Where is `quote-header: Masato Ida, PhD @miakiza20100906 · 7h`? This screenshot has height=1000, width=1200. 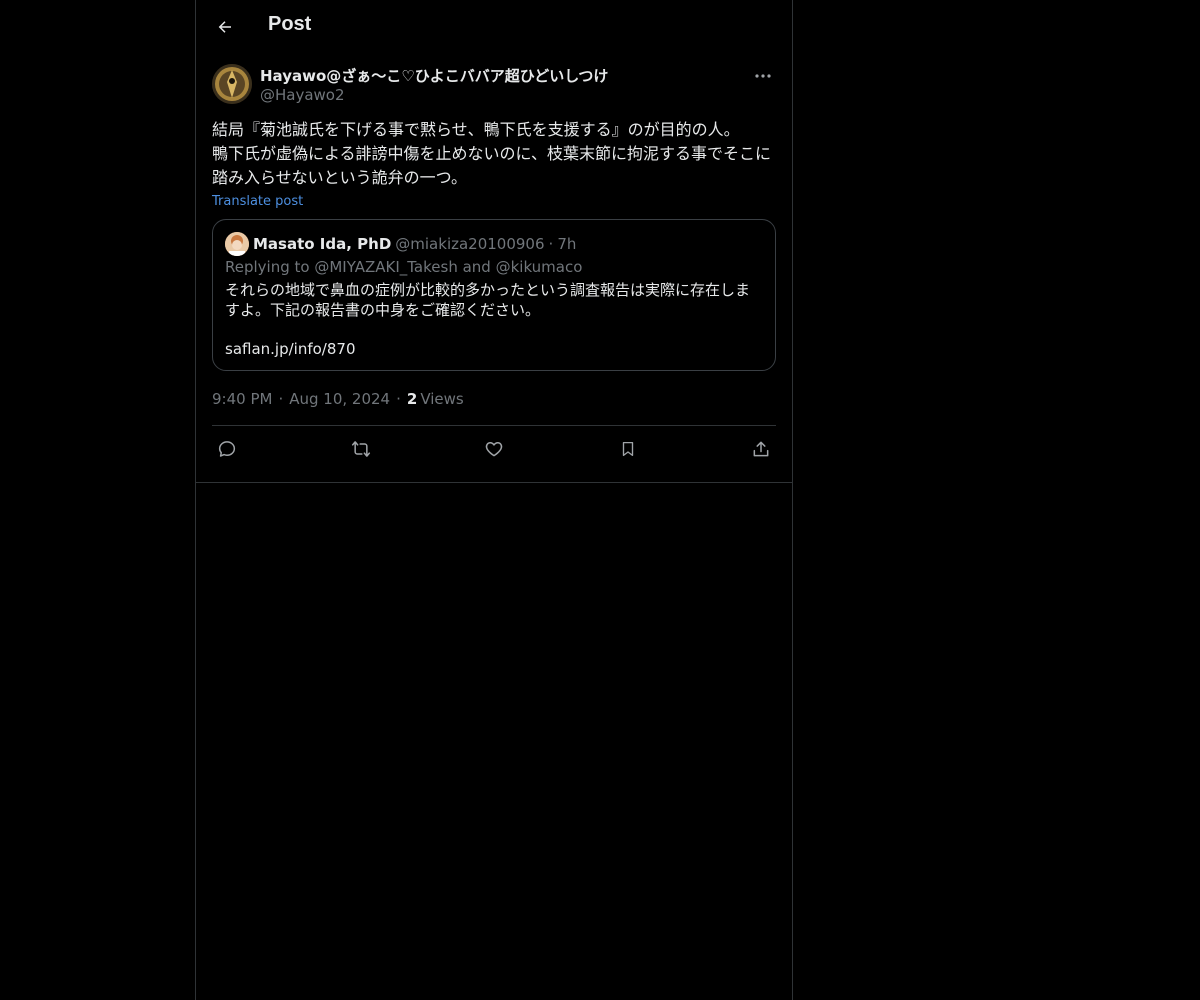
quote-header: Masato Ida, PhD @miakiza20100906 · 7h is located at coordinates (494, 244).